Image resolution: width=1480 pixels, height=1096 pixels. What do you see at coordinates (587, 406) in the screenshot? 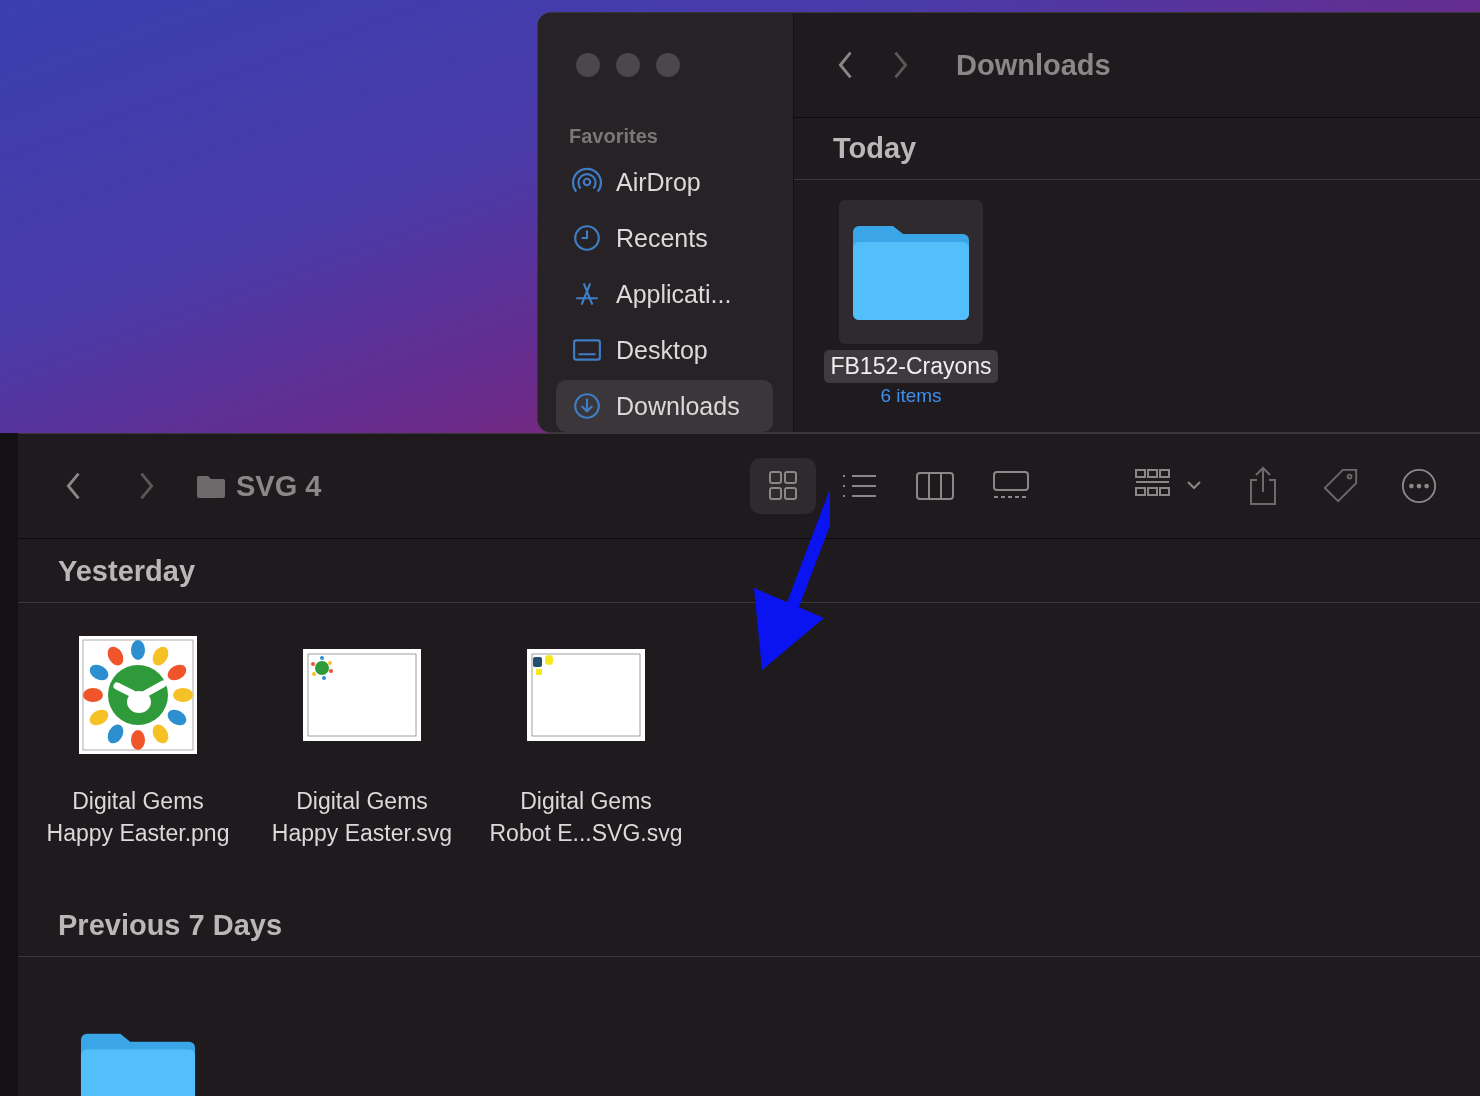
I see `download-icon` at bounding box center [587, 406].